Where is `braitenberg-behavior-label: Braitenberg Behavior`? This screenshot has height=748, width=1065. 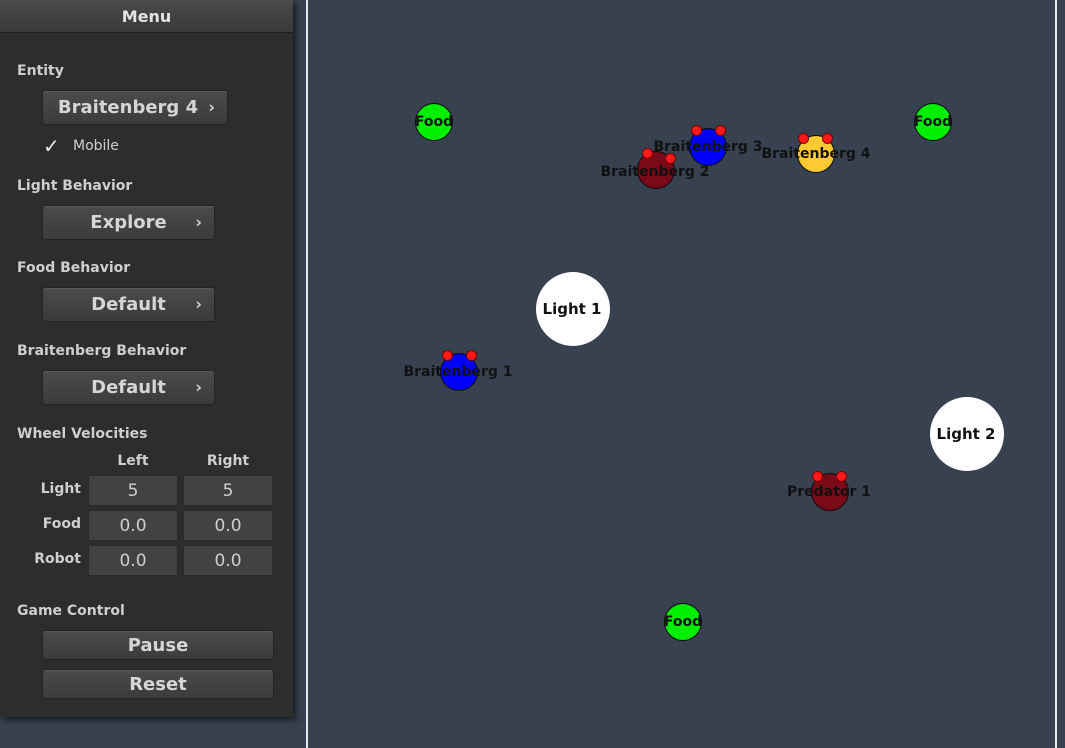
braitenberg-behavior-label: Braitenberg Behavior is located at coordinates (102, 351).